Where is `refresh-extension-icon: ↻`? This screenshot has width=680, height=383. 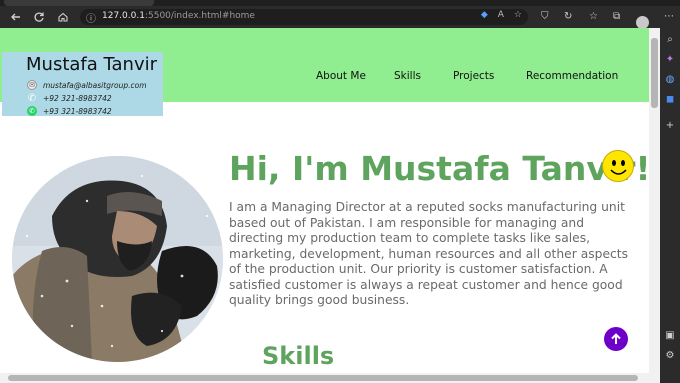 refresh-extension-icon: ↻ is located at coordinates (568, 16).